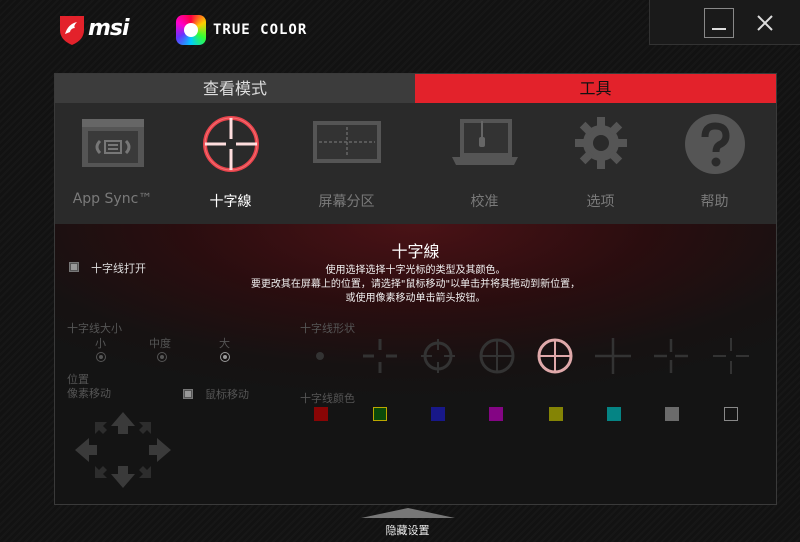 This screenshot has width=800, height=542. What do you see at coordinates (714, 144) in the screenshot?
I see `help-icon` at bounding box center [714, 144].